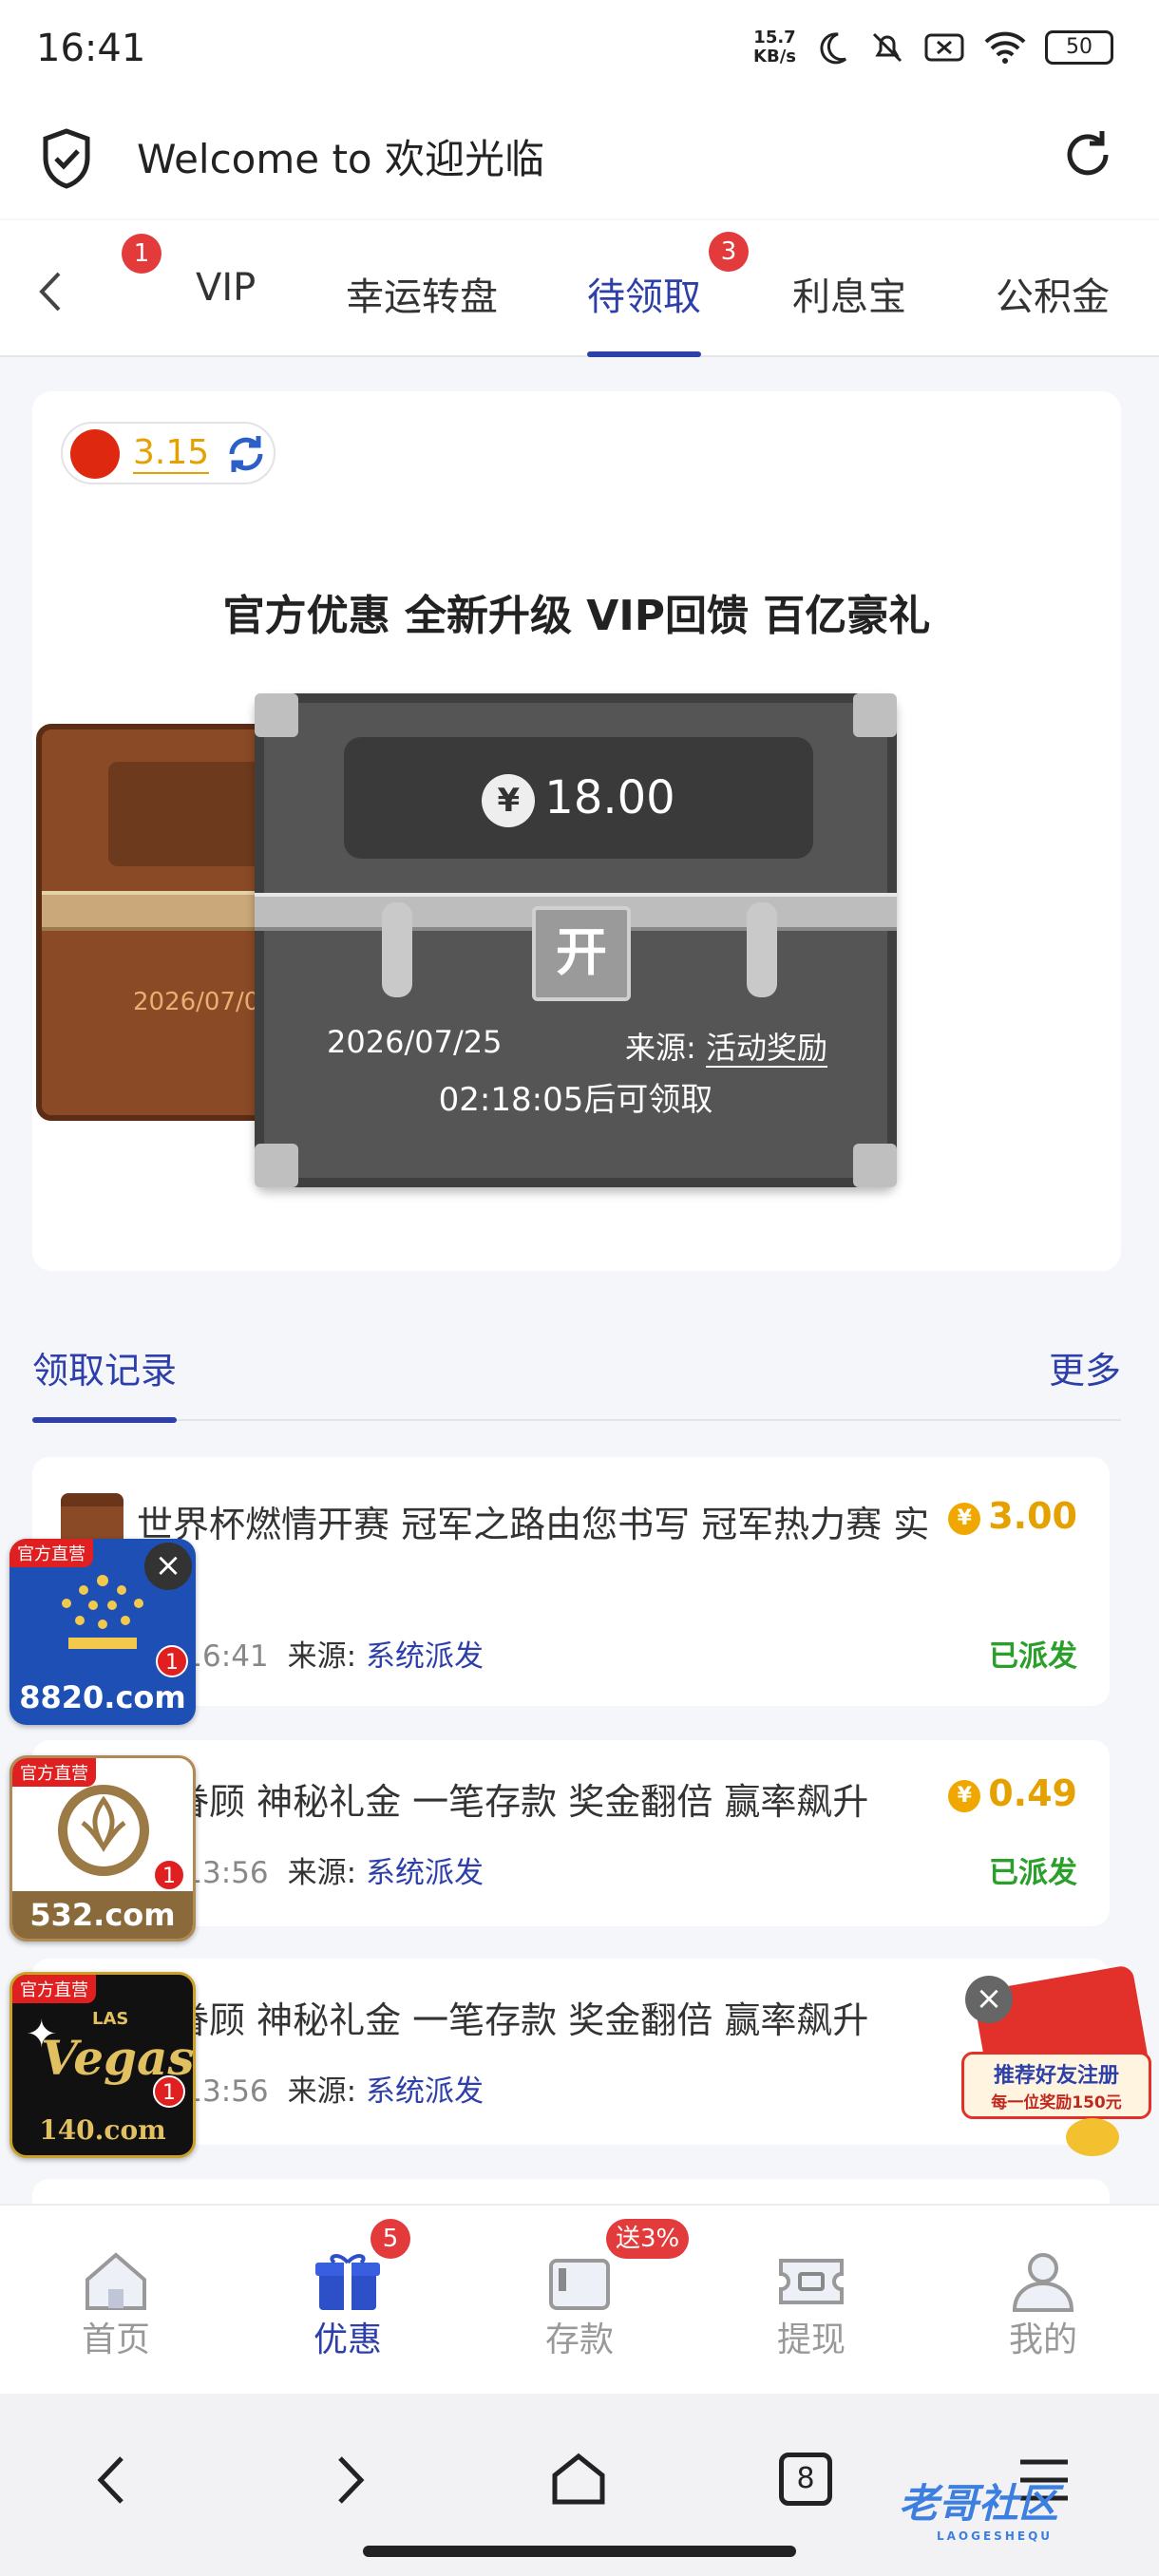 The width and height of the screenshot is (1159, 2576). I want to click on net-speed-unit: KB/s, so click(774, 56).